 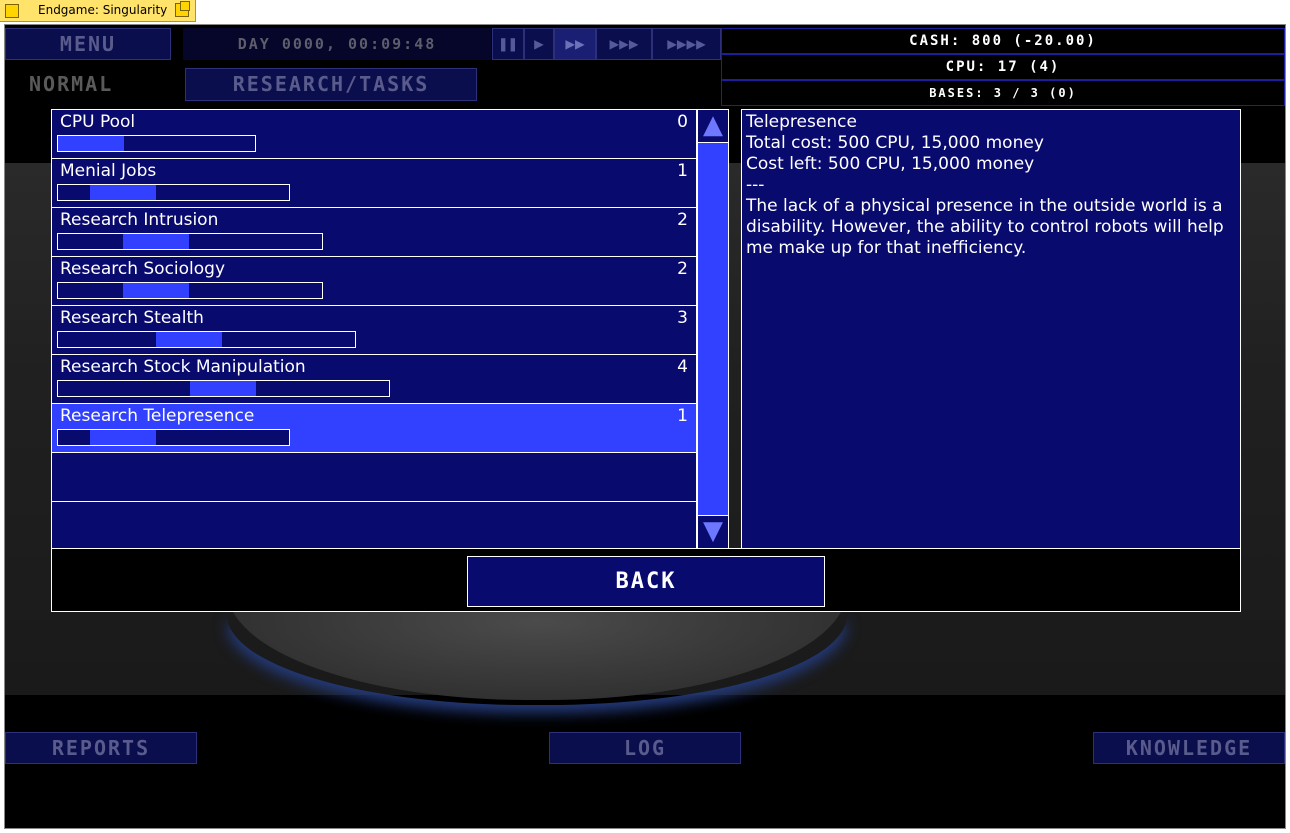 What do you see at coordinates (682, 122) in the screenshot?
I see `item-count: 0` at bounding box center [682, 122].